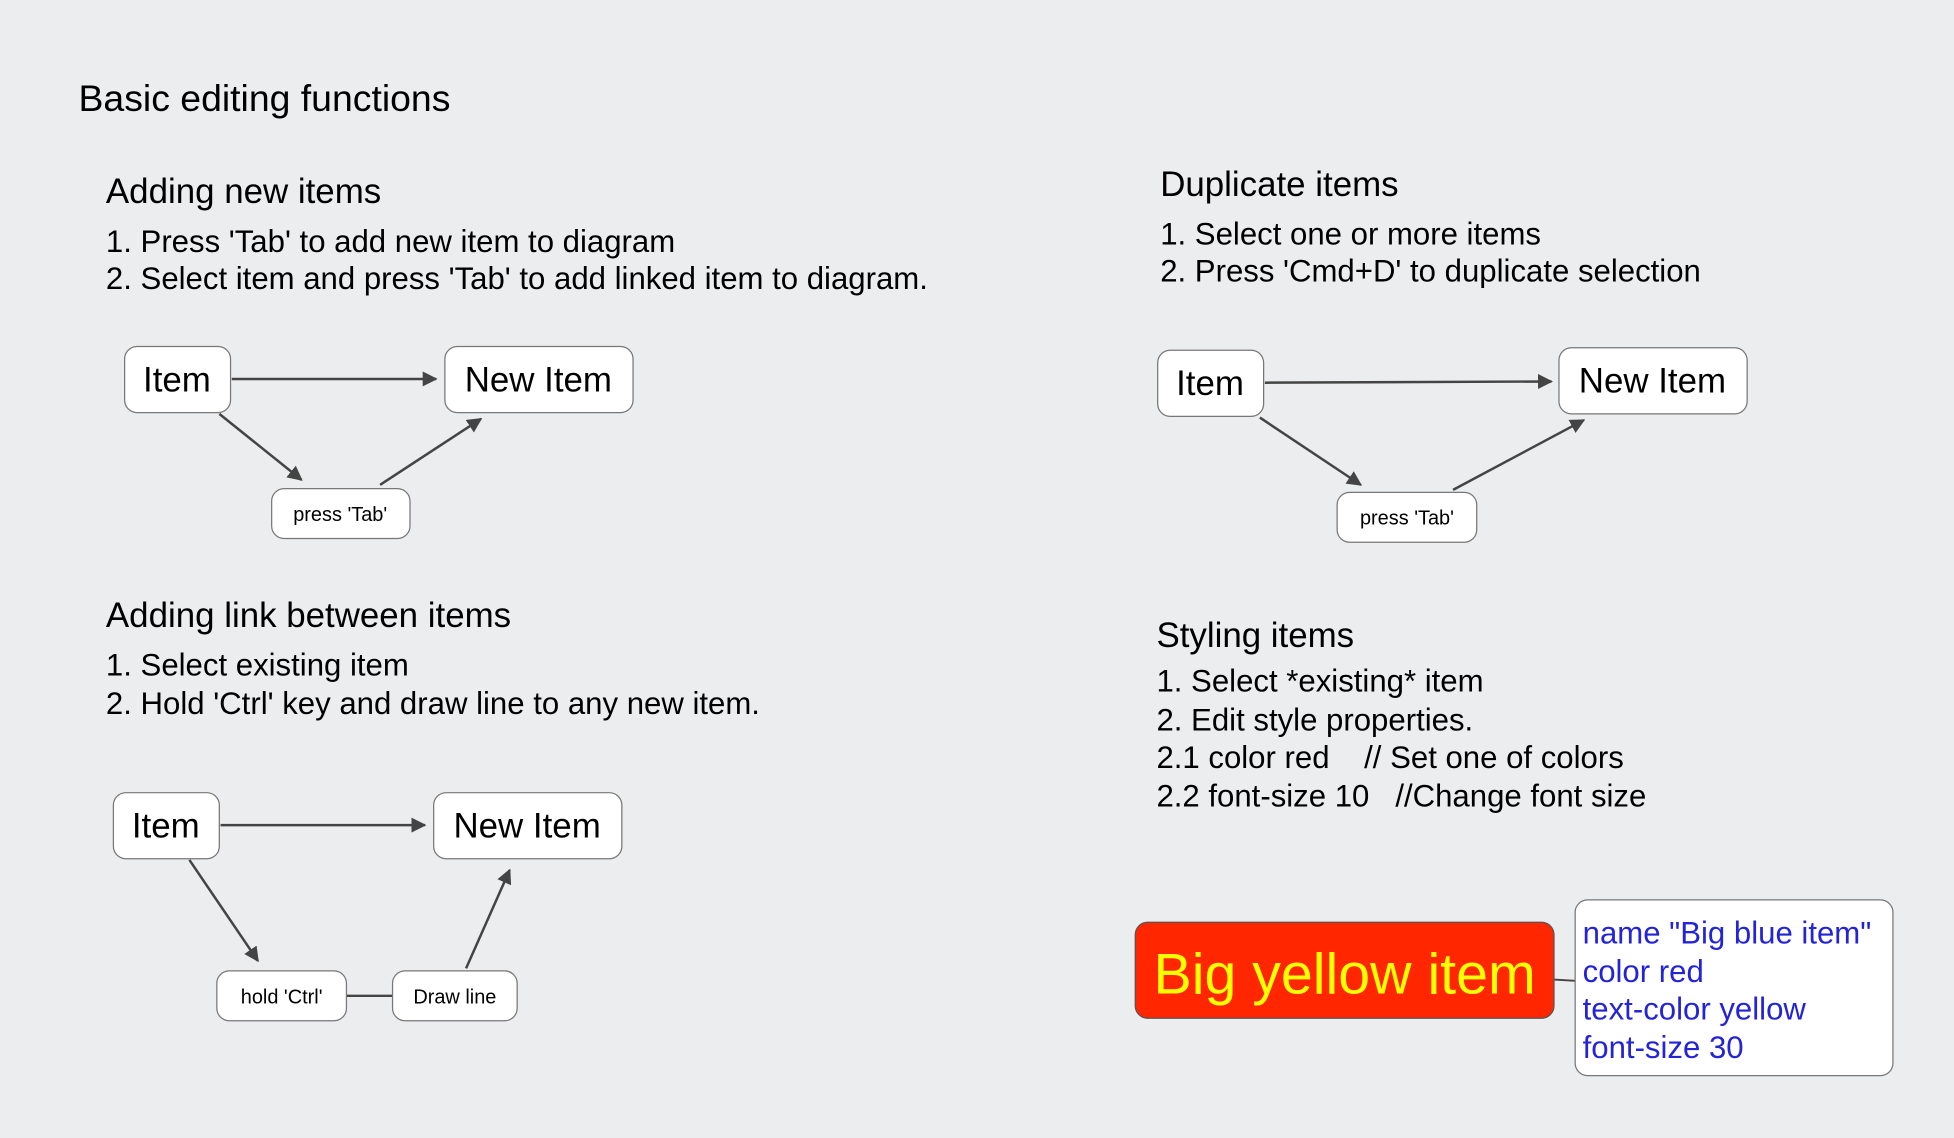 This screenshot has height=1138, width=1954. I want to click on instruction-line: 2. Press 'Cmd+D' to duplicate selection, so click(1430, 271).